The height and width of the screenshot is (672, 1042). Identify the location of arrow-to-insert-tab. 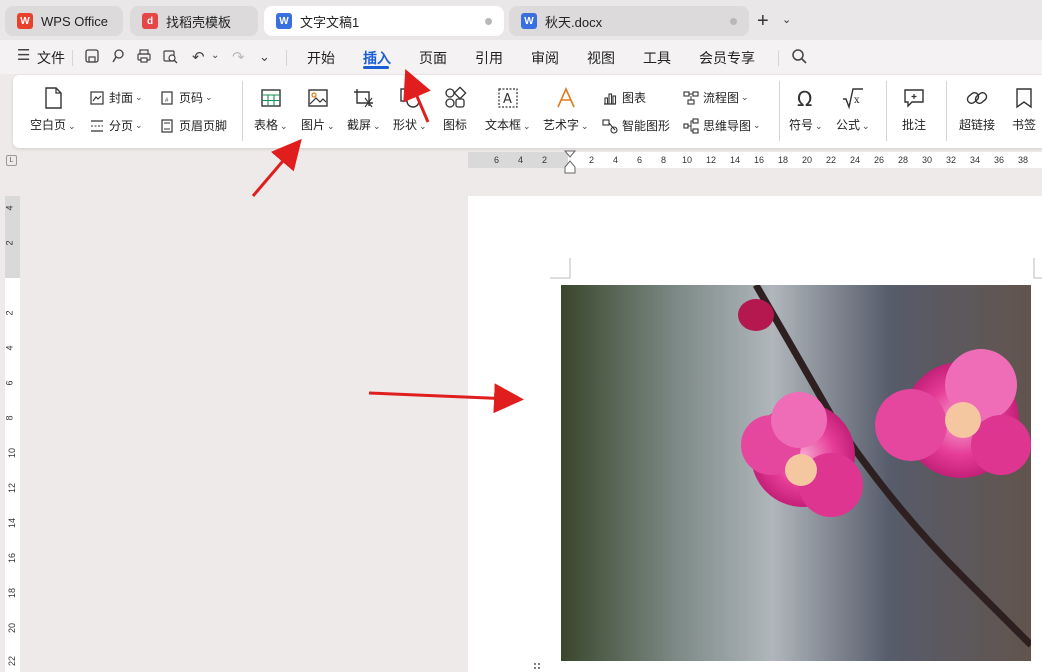
(417, 95).